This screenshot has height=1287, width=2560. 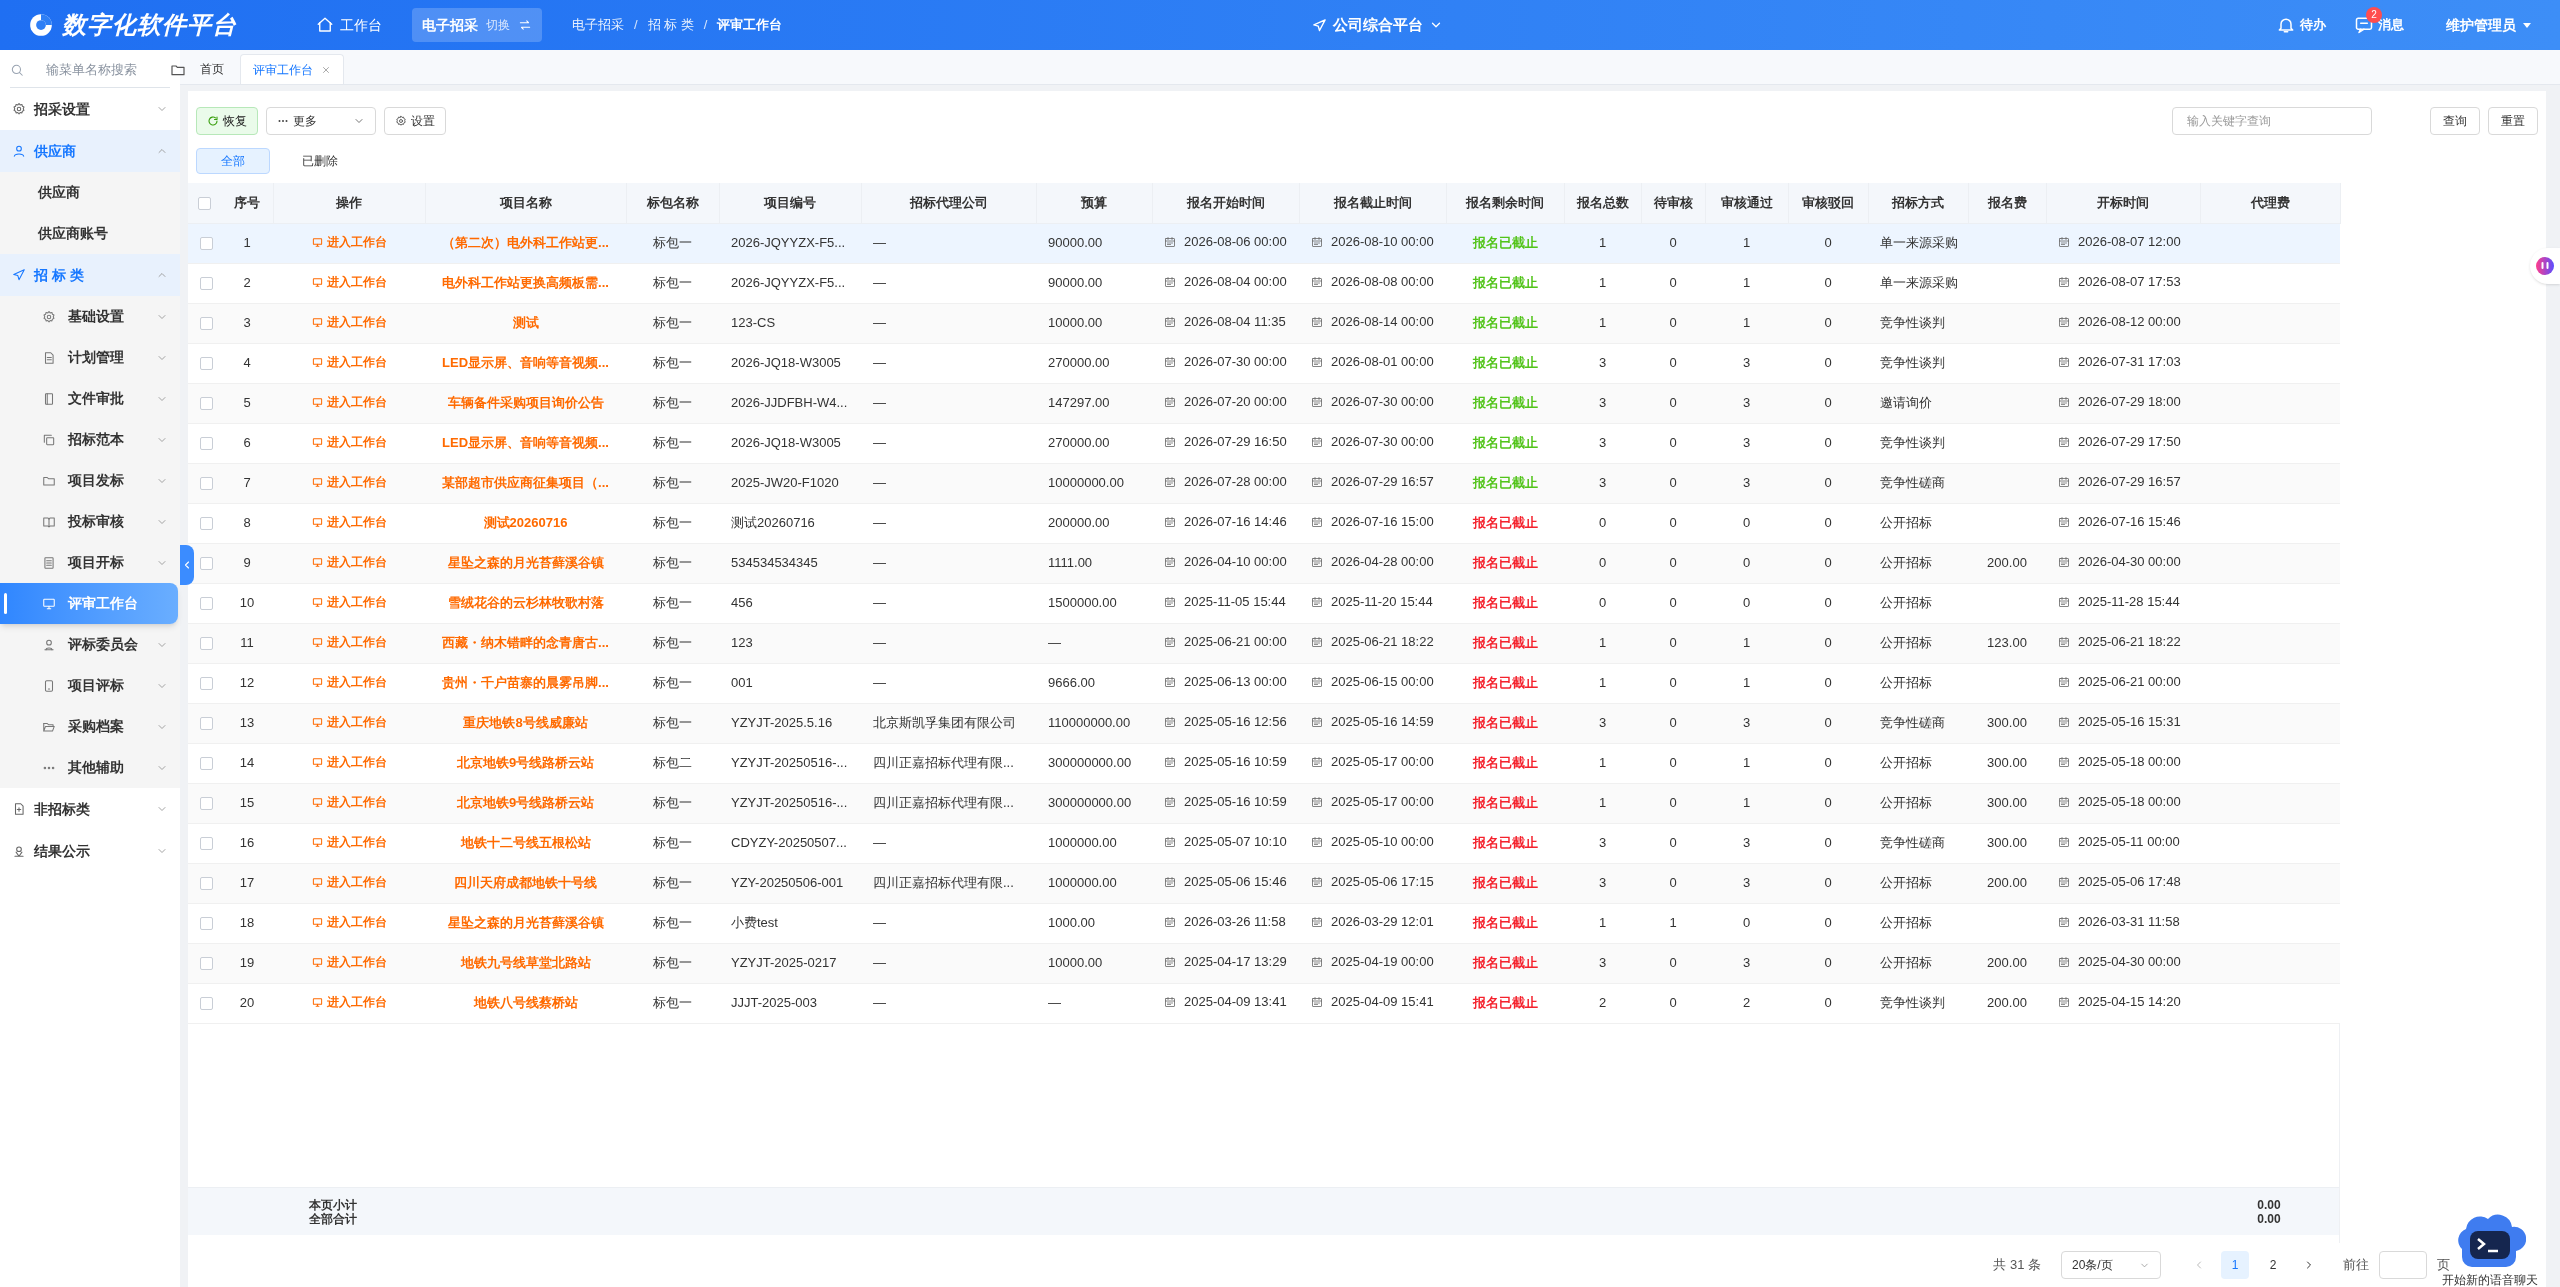 What do you see at coordinates (1264, 283) in the screenshot?
I see `table-row: 2 进入工作台 电外科工作站更换高频板需... 标包一 2026-JQYYZX-F5... — 90000.00 2026-08-04 00:00 2026-08-08 00:00 报名已截止 1 0 1 0 单一来源采购 2026-08-07 17:53` at bounding box center [1264, 283].